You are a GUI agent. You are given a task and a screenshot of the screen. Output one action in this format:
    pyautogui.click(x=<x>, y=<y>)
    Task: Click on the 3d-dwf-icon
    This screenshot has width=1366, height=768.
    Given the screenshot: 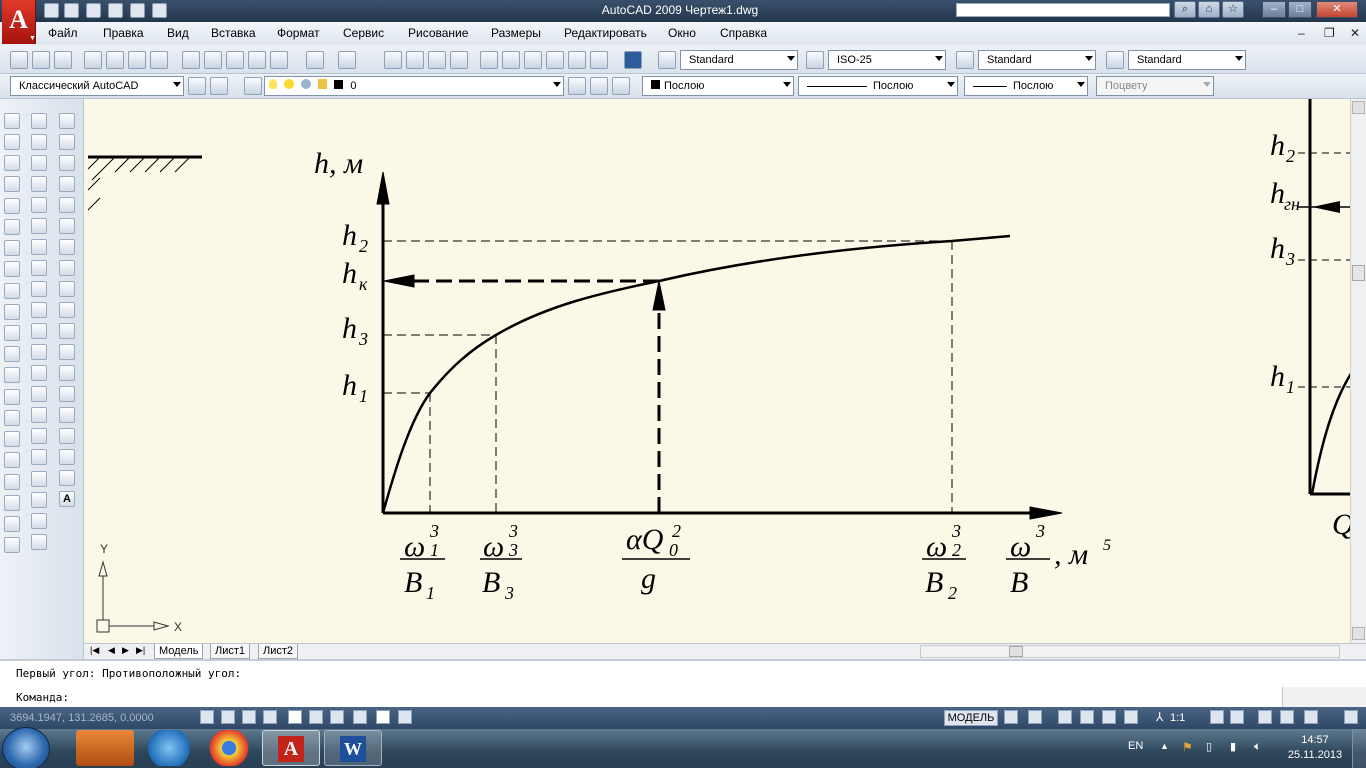 What is the action you would take?
    pyautogui.click(x=159, y=60)
    